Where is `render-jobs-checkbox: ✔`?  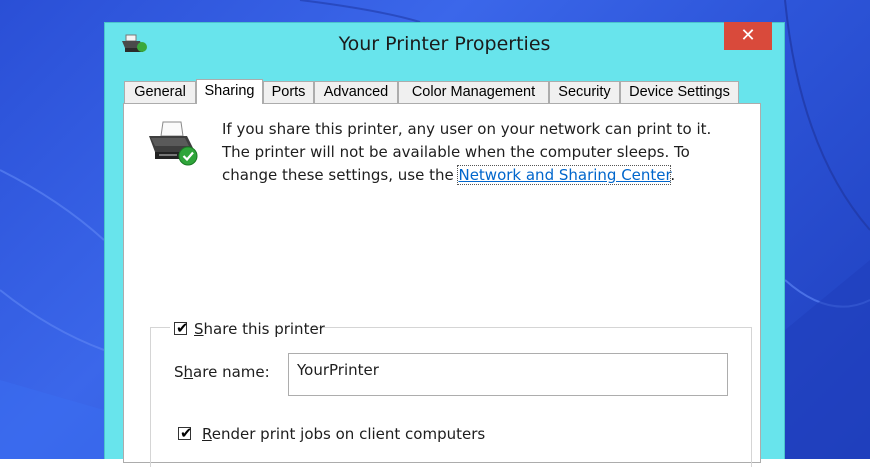
render-jobs-checkbox: ✔ is located at coordinates (185, 433).